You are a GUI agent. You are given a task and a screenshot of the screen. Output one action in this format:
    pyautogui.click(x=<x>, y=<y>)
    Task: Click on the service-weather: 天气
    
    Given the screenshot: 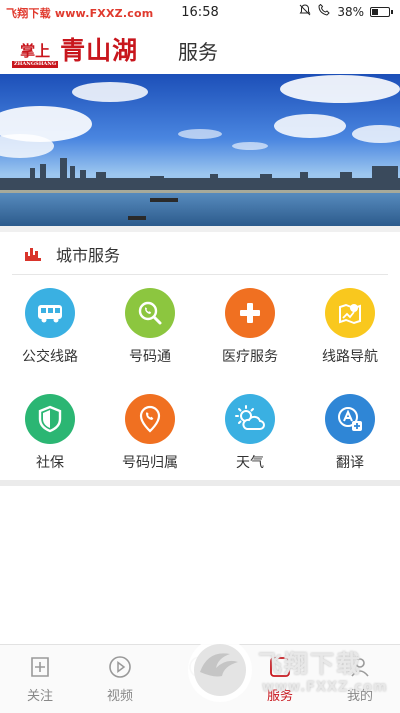 What is the action you would take?
    pyautogui.click(x=250, y=433)
    